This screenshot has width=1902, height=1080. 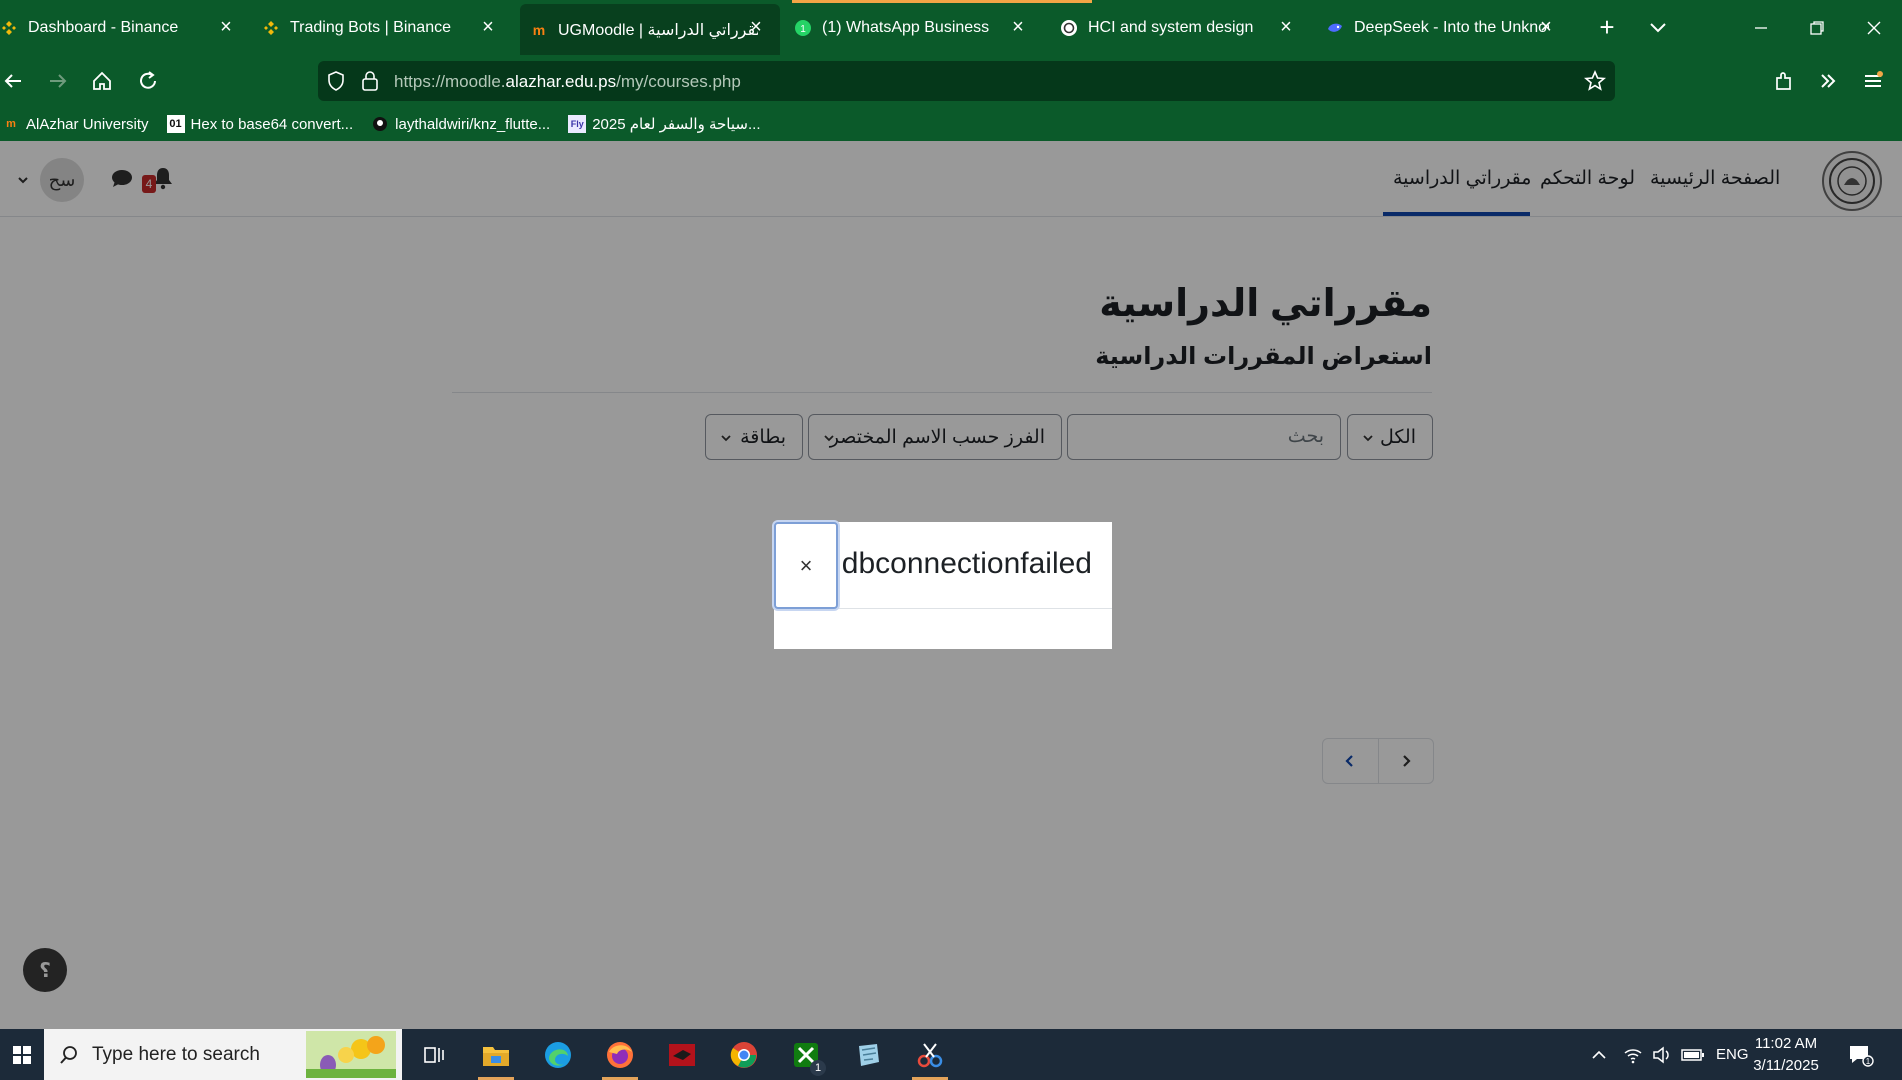 What do you see at coordinates (370, 27) in the screenshot?
I see `tab-title: Trading Bots | Binance` at bounding box center [370, 27].